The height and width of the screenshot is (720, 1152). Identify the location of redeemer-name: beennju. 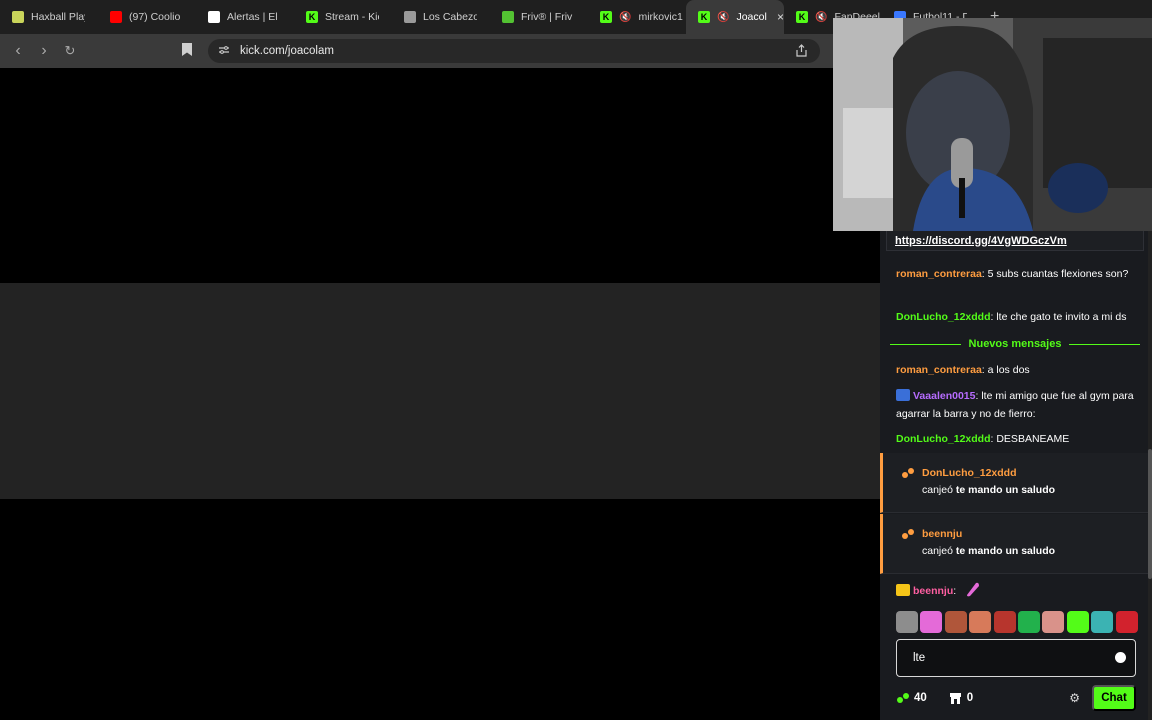
(942, 534).